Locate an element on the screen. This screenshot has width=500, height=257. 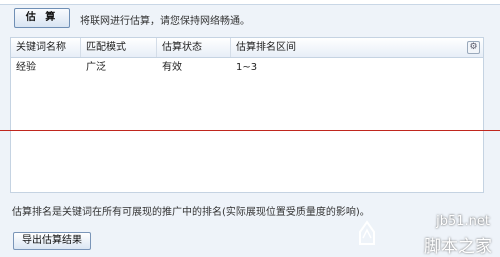
col-keyword: 关键词名称 is located at coordinates (46, 47).